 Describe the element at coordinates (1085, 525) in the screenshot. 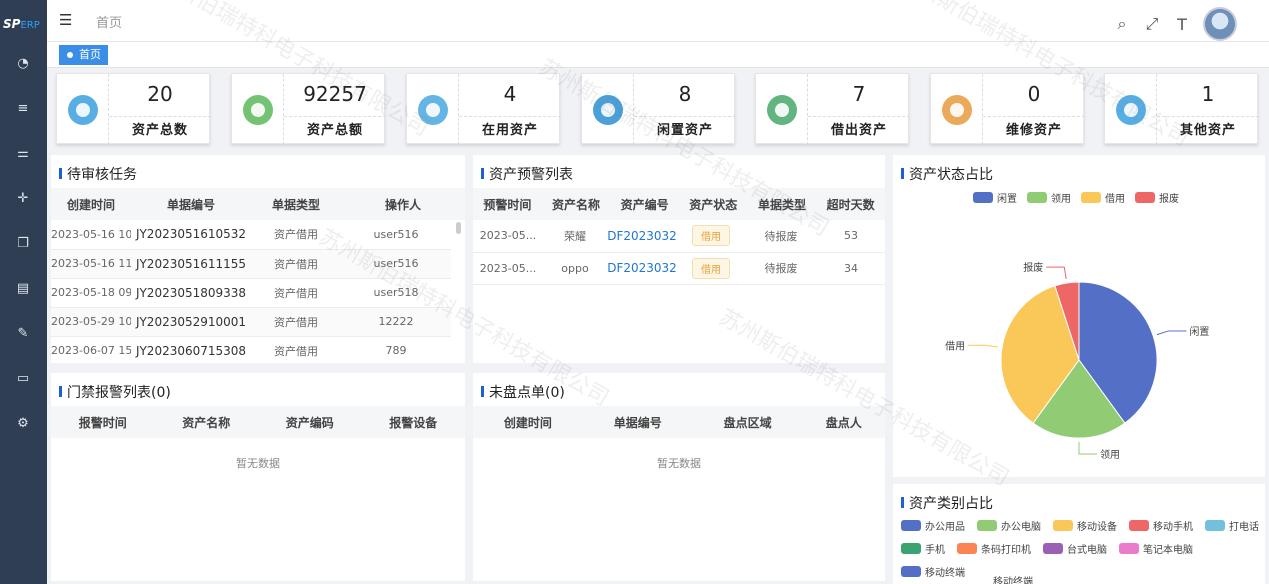

I see `legend-item: 移动设备` at that location.